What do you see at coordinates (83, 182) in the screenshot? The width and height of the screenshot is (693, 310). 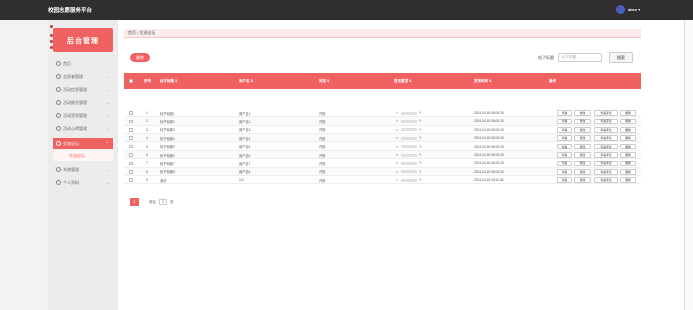 I see `sidebar-item: 个人资料 ⌄` at bounding box center [83, 182].